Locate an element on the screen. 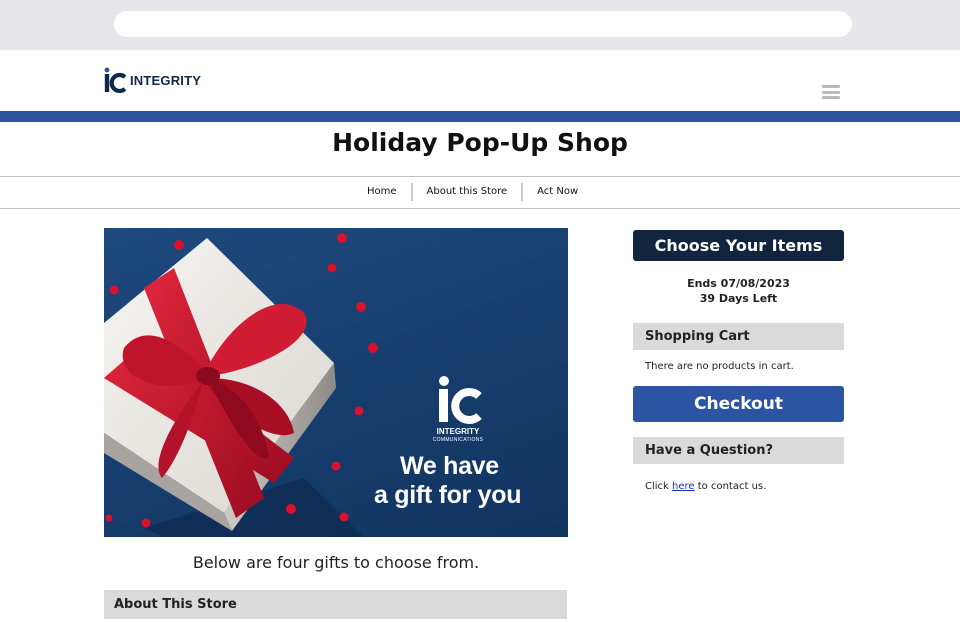 This screenshot has height=622, width=960. hero-headline-line-1: We have is located at coordinates (449, 466).